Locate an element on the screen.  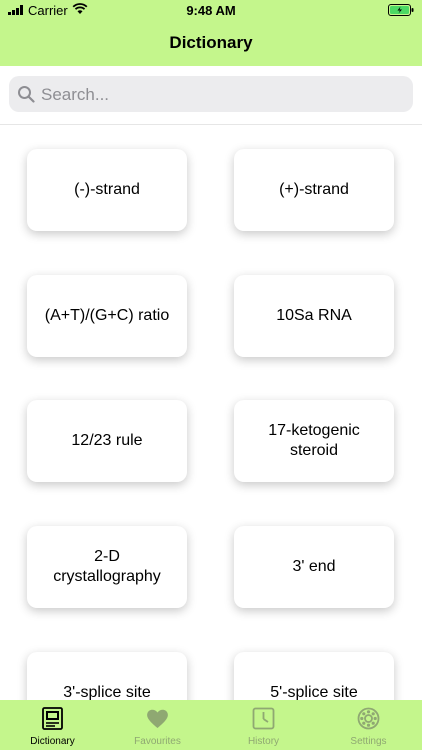
tab-label: Dictionary is located at coordinates (52, 741).